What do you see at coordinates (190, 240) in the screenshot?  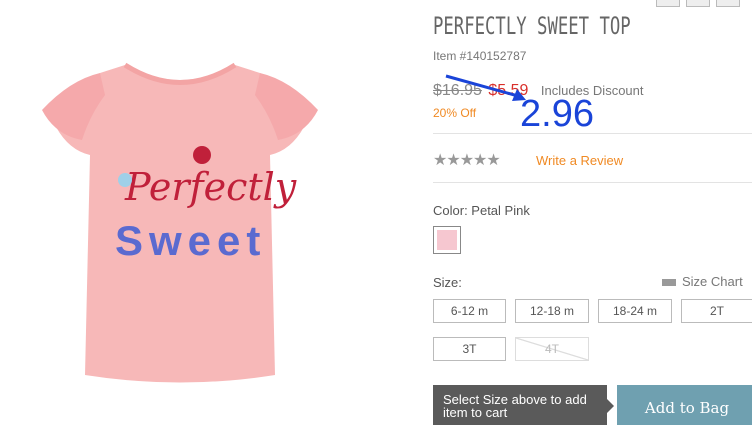 I see `graphic-text-sweet: Sweet` at bounding box center [190, 240].